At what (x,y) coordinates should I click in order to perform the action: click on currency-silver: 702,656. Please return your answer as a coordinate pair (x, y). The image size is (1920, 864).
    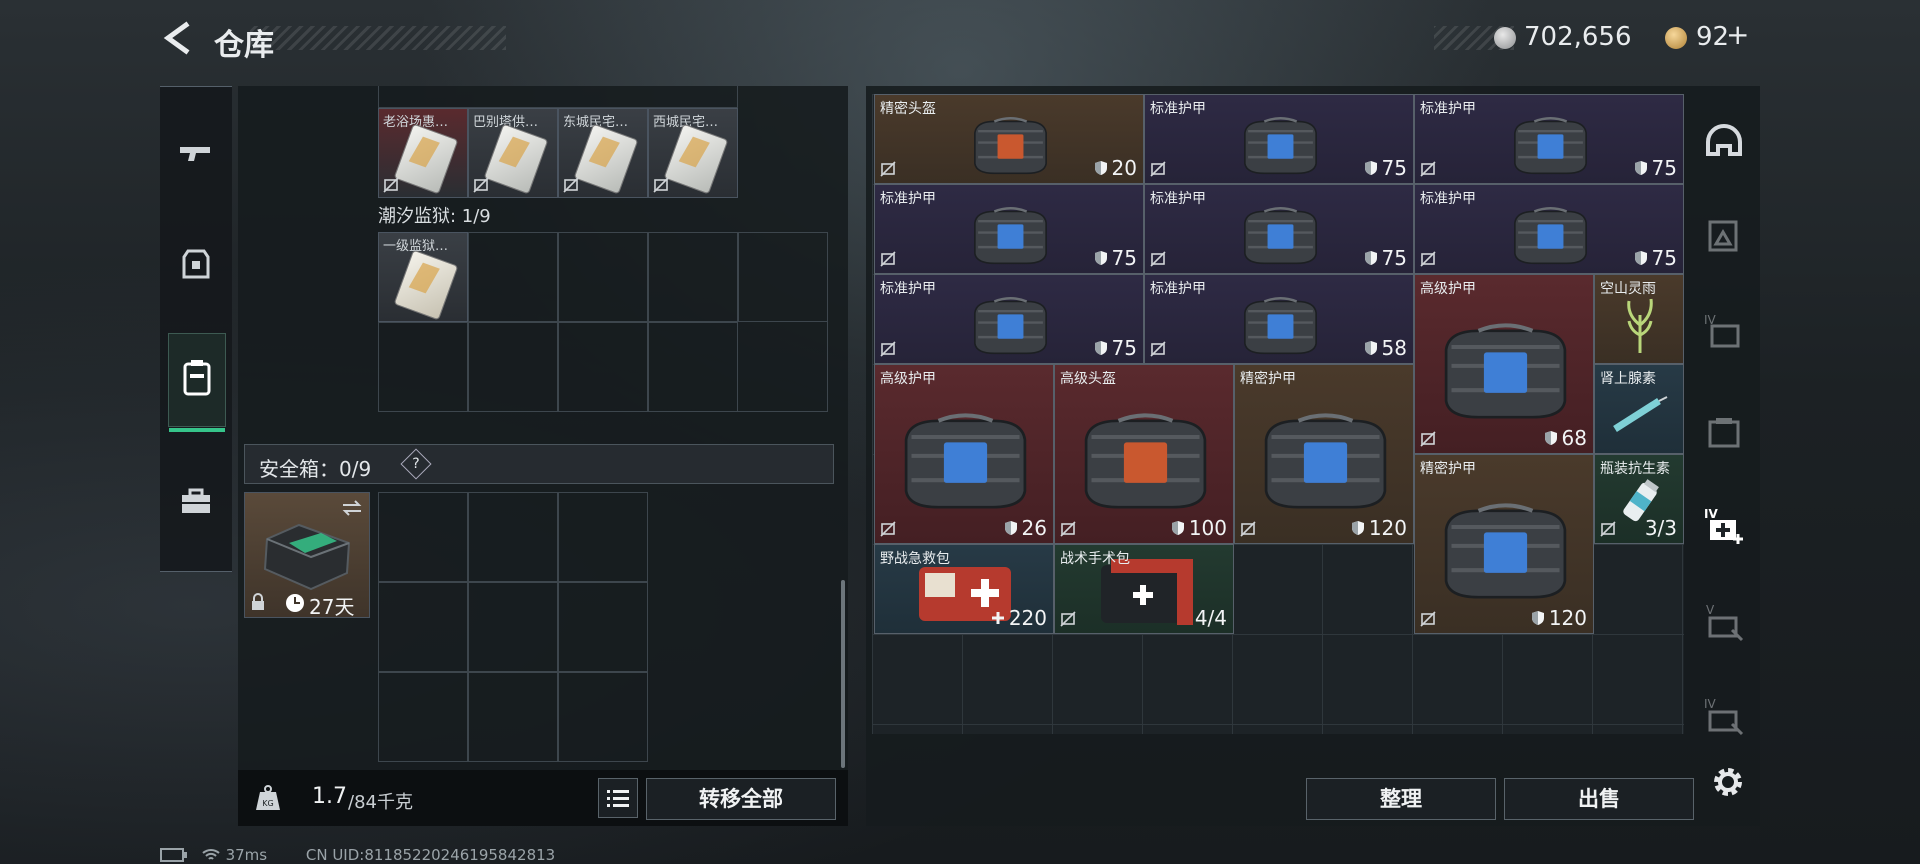
    Looking at the image, I should click on (1578, 37).